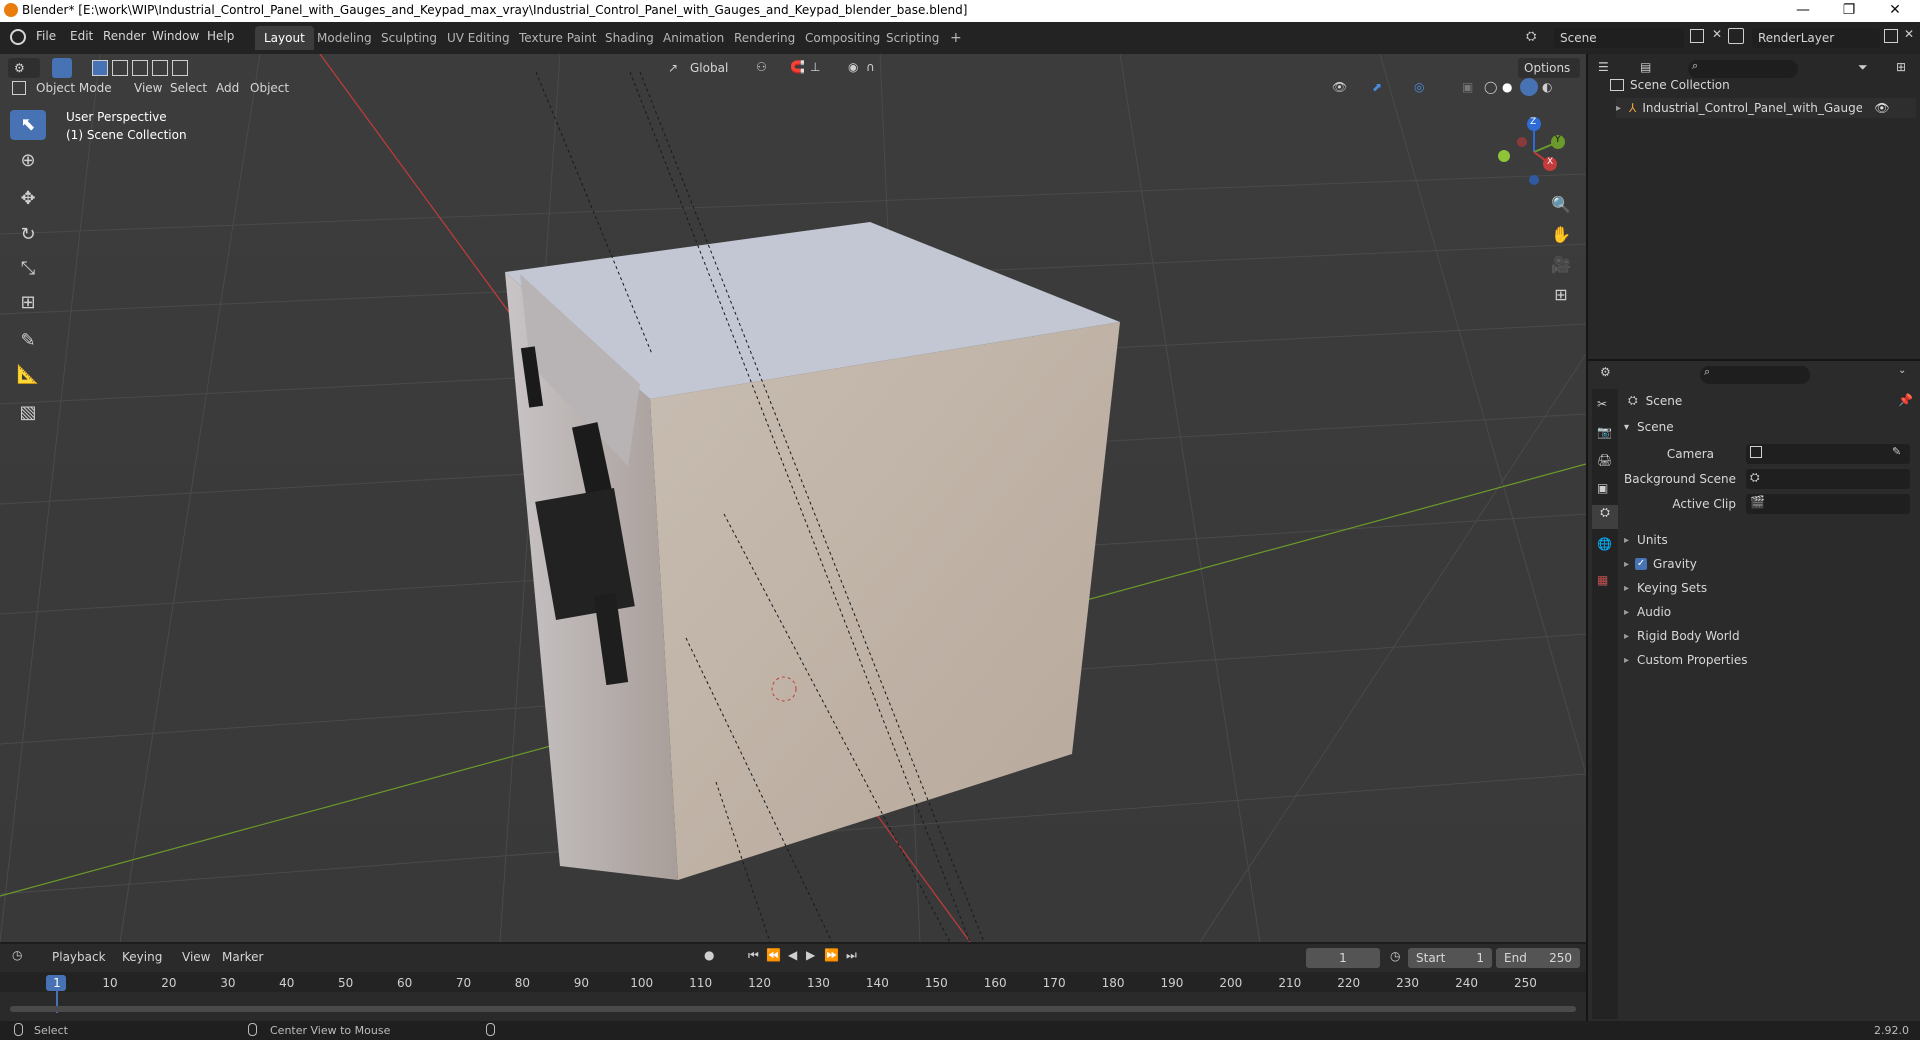 This screenshot has height=1040, width=1920. I want to click on jump-keyframe-back-icon: ⏪, so click(773, 955).